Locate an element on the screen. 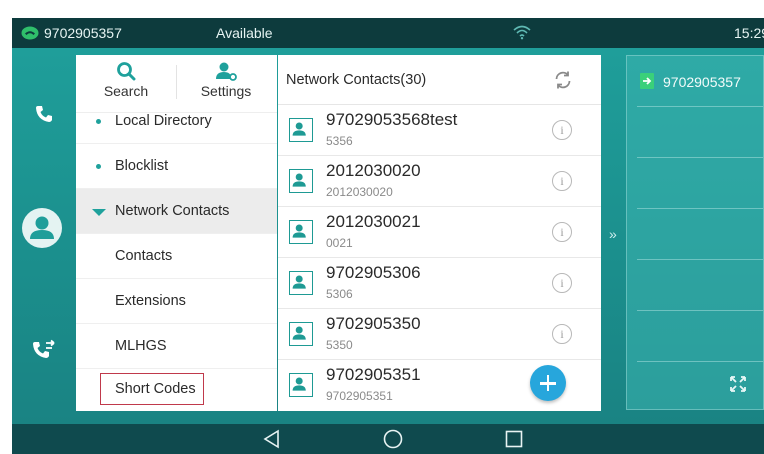 The height and width of the screenshot is (454, 764). menu-item-label: Extensions is located at coordinates (150, 301).